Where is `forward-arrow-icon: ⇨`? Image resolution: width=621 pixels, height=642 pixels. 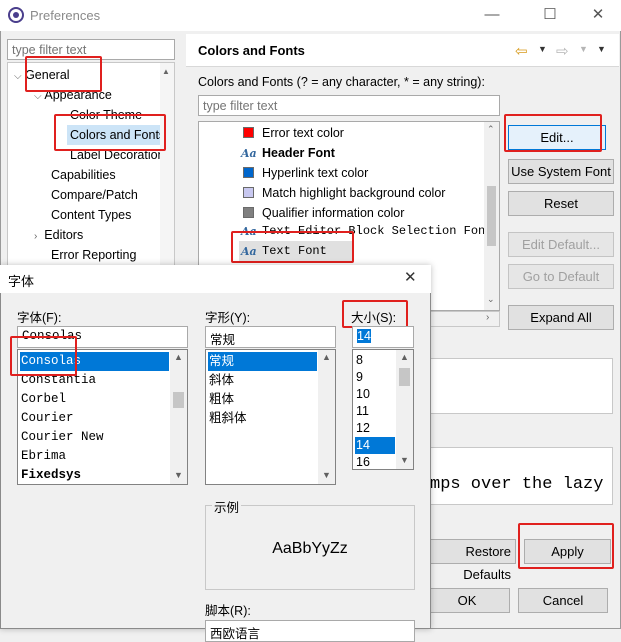
forward-arrow-icon: ⇨ is located at coordinates (562, 51).